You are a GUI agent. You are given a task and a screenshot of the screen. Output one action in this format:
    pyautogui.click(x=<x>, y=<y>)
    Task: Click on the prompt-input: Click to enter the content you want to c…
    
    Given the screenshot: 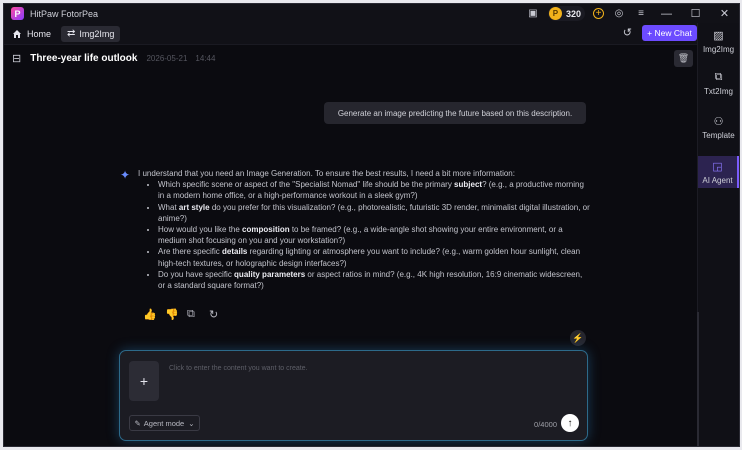 What is the action you would take?
    pyautogui.click(x=238, y=368)
    